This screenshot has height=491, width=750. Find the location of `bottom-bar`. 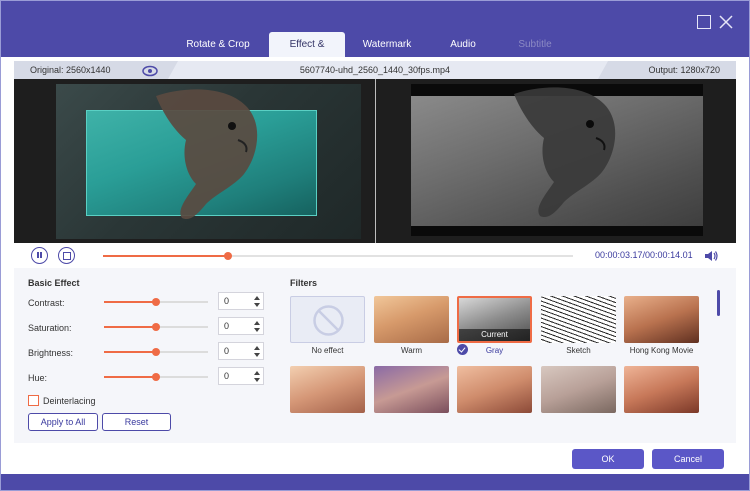

bottom-bar is located at coordinates (375, 482).